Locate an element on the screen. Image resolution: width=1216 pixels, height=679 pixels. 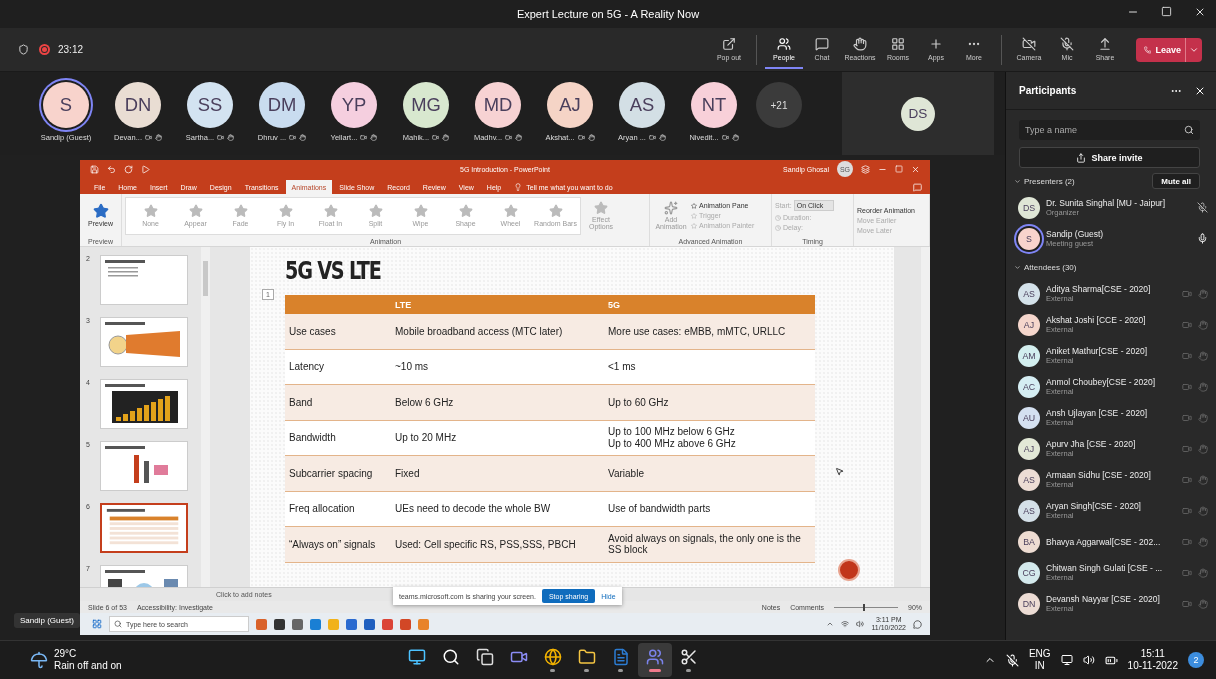
avatar: AJ is located at coordinates (570, 105).